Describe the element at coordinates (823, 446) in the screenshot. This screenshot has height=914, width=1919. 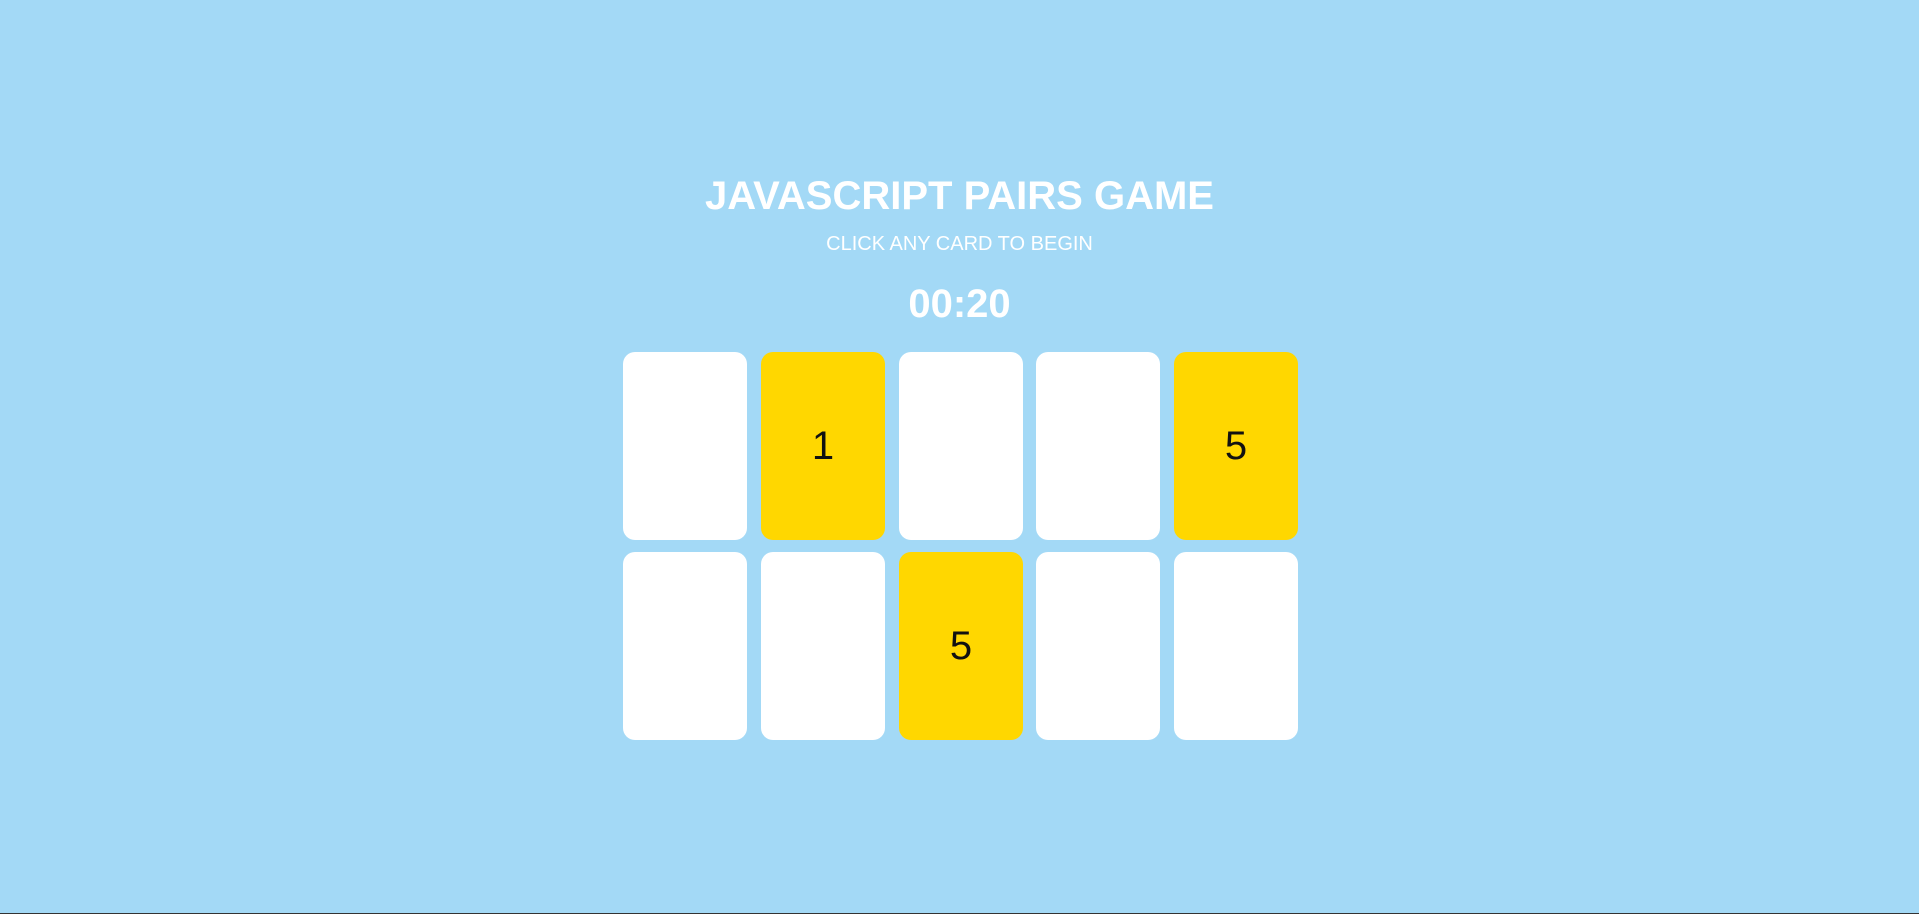
I see `card-2: 1` at that location.